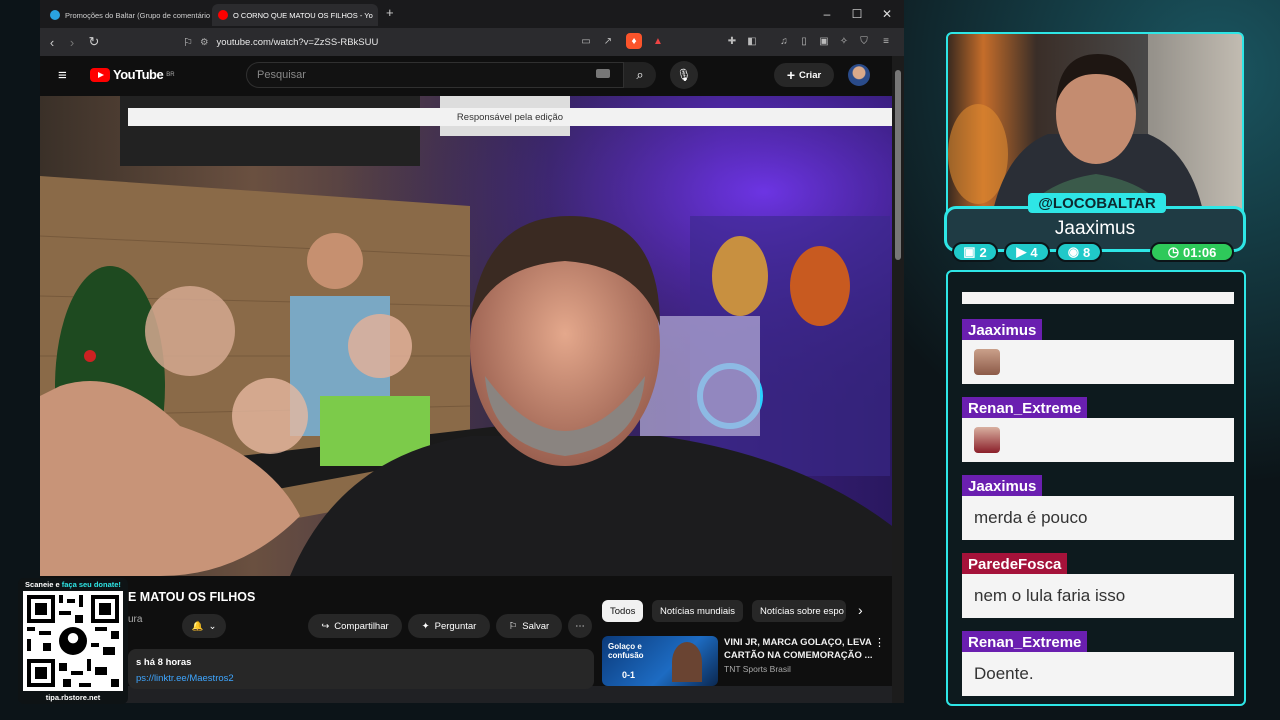 The width and height of the screenshot is (1280, 720). Describe the element at coordinates (390, 12) in the screenshot. I see `new-tab-button: +` at that location.